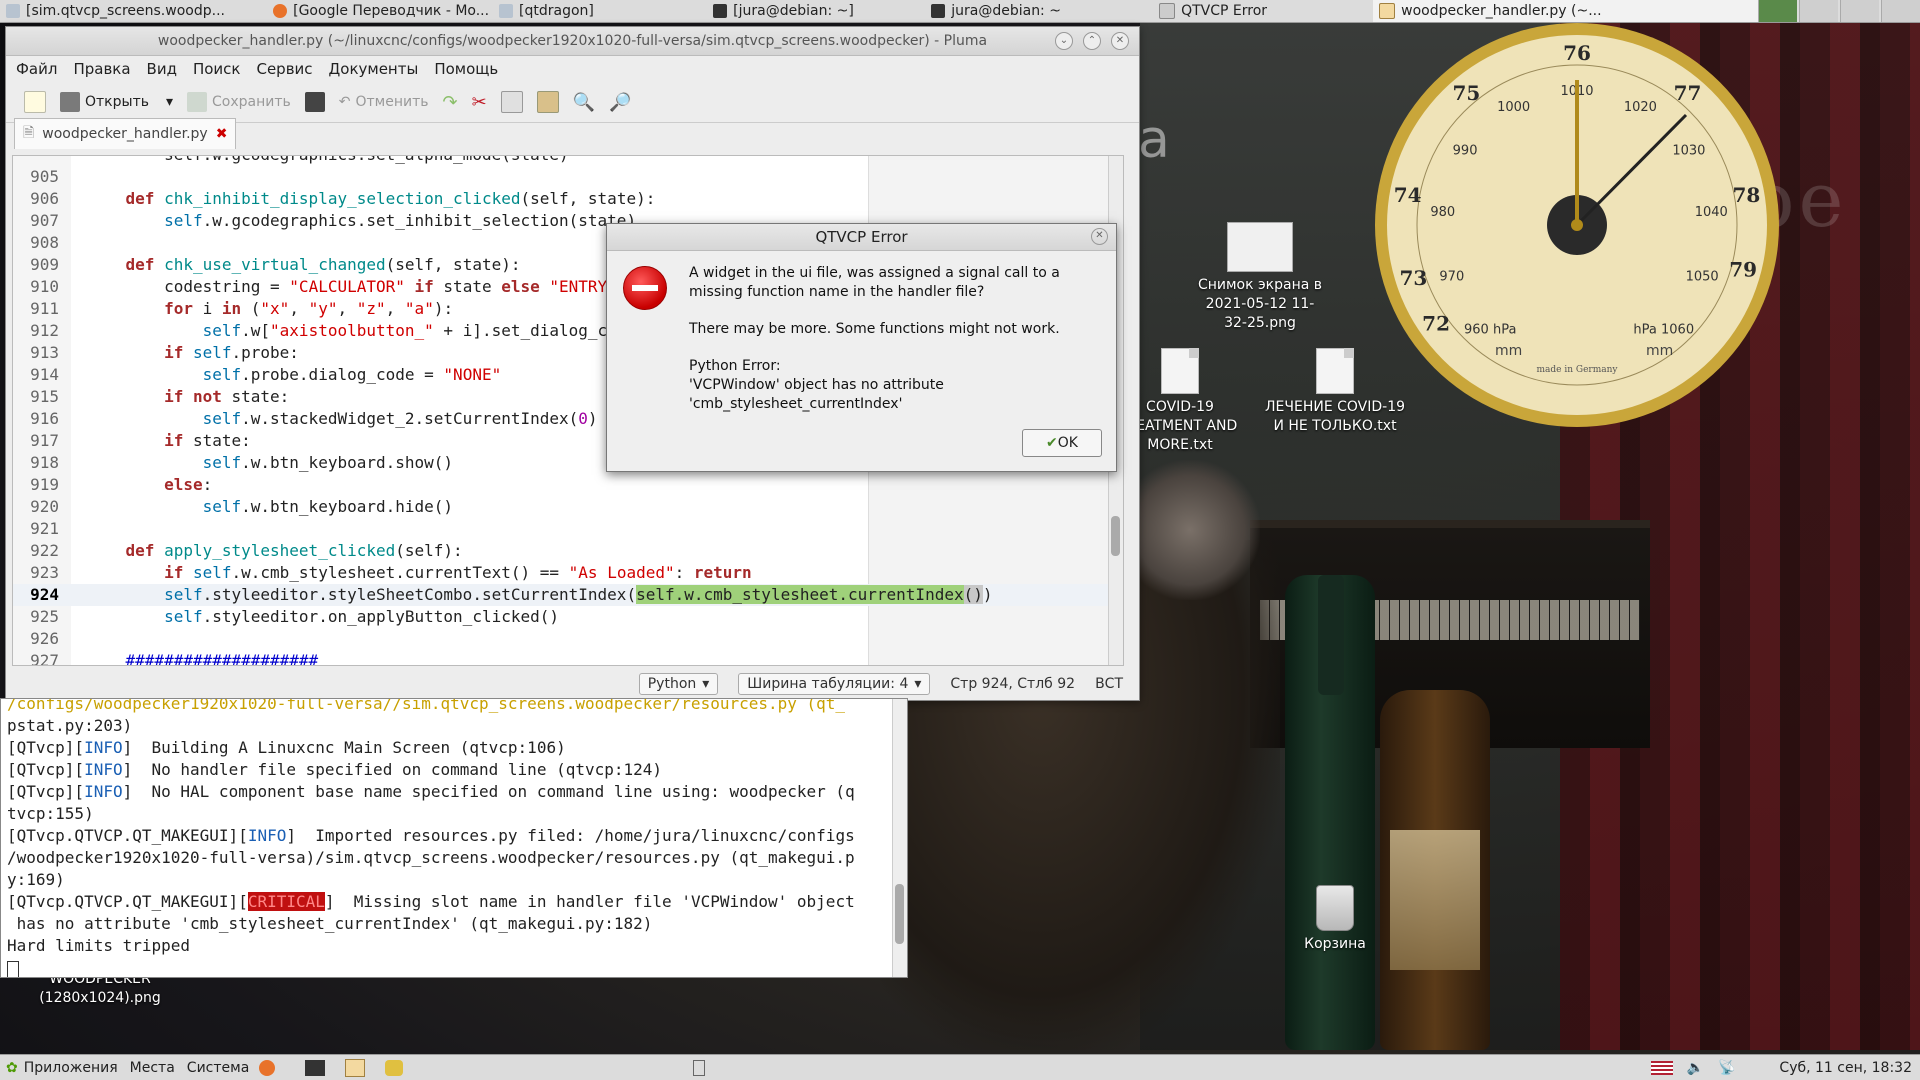 The image size is (1920, 1080). Describe the element at coordinates (1092, 41) in the screenshot. I see `maximize-button: ⌃` at that location.